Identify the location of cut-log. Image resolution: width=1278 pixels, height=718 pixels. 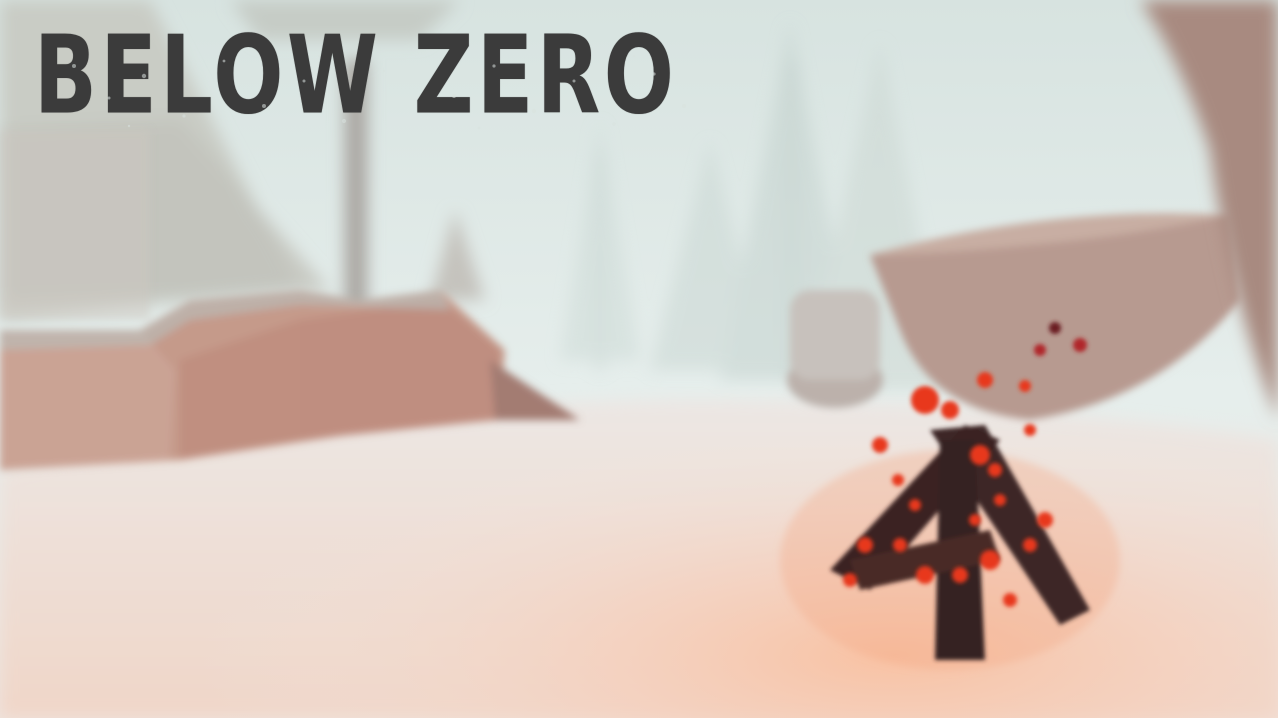
(835, 349).